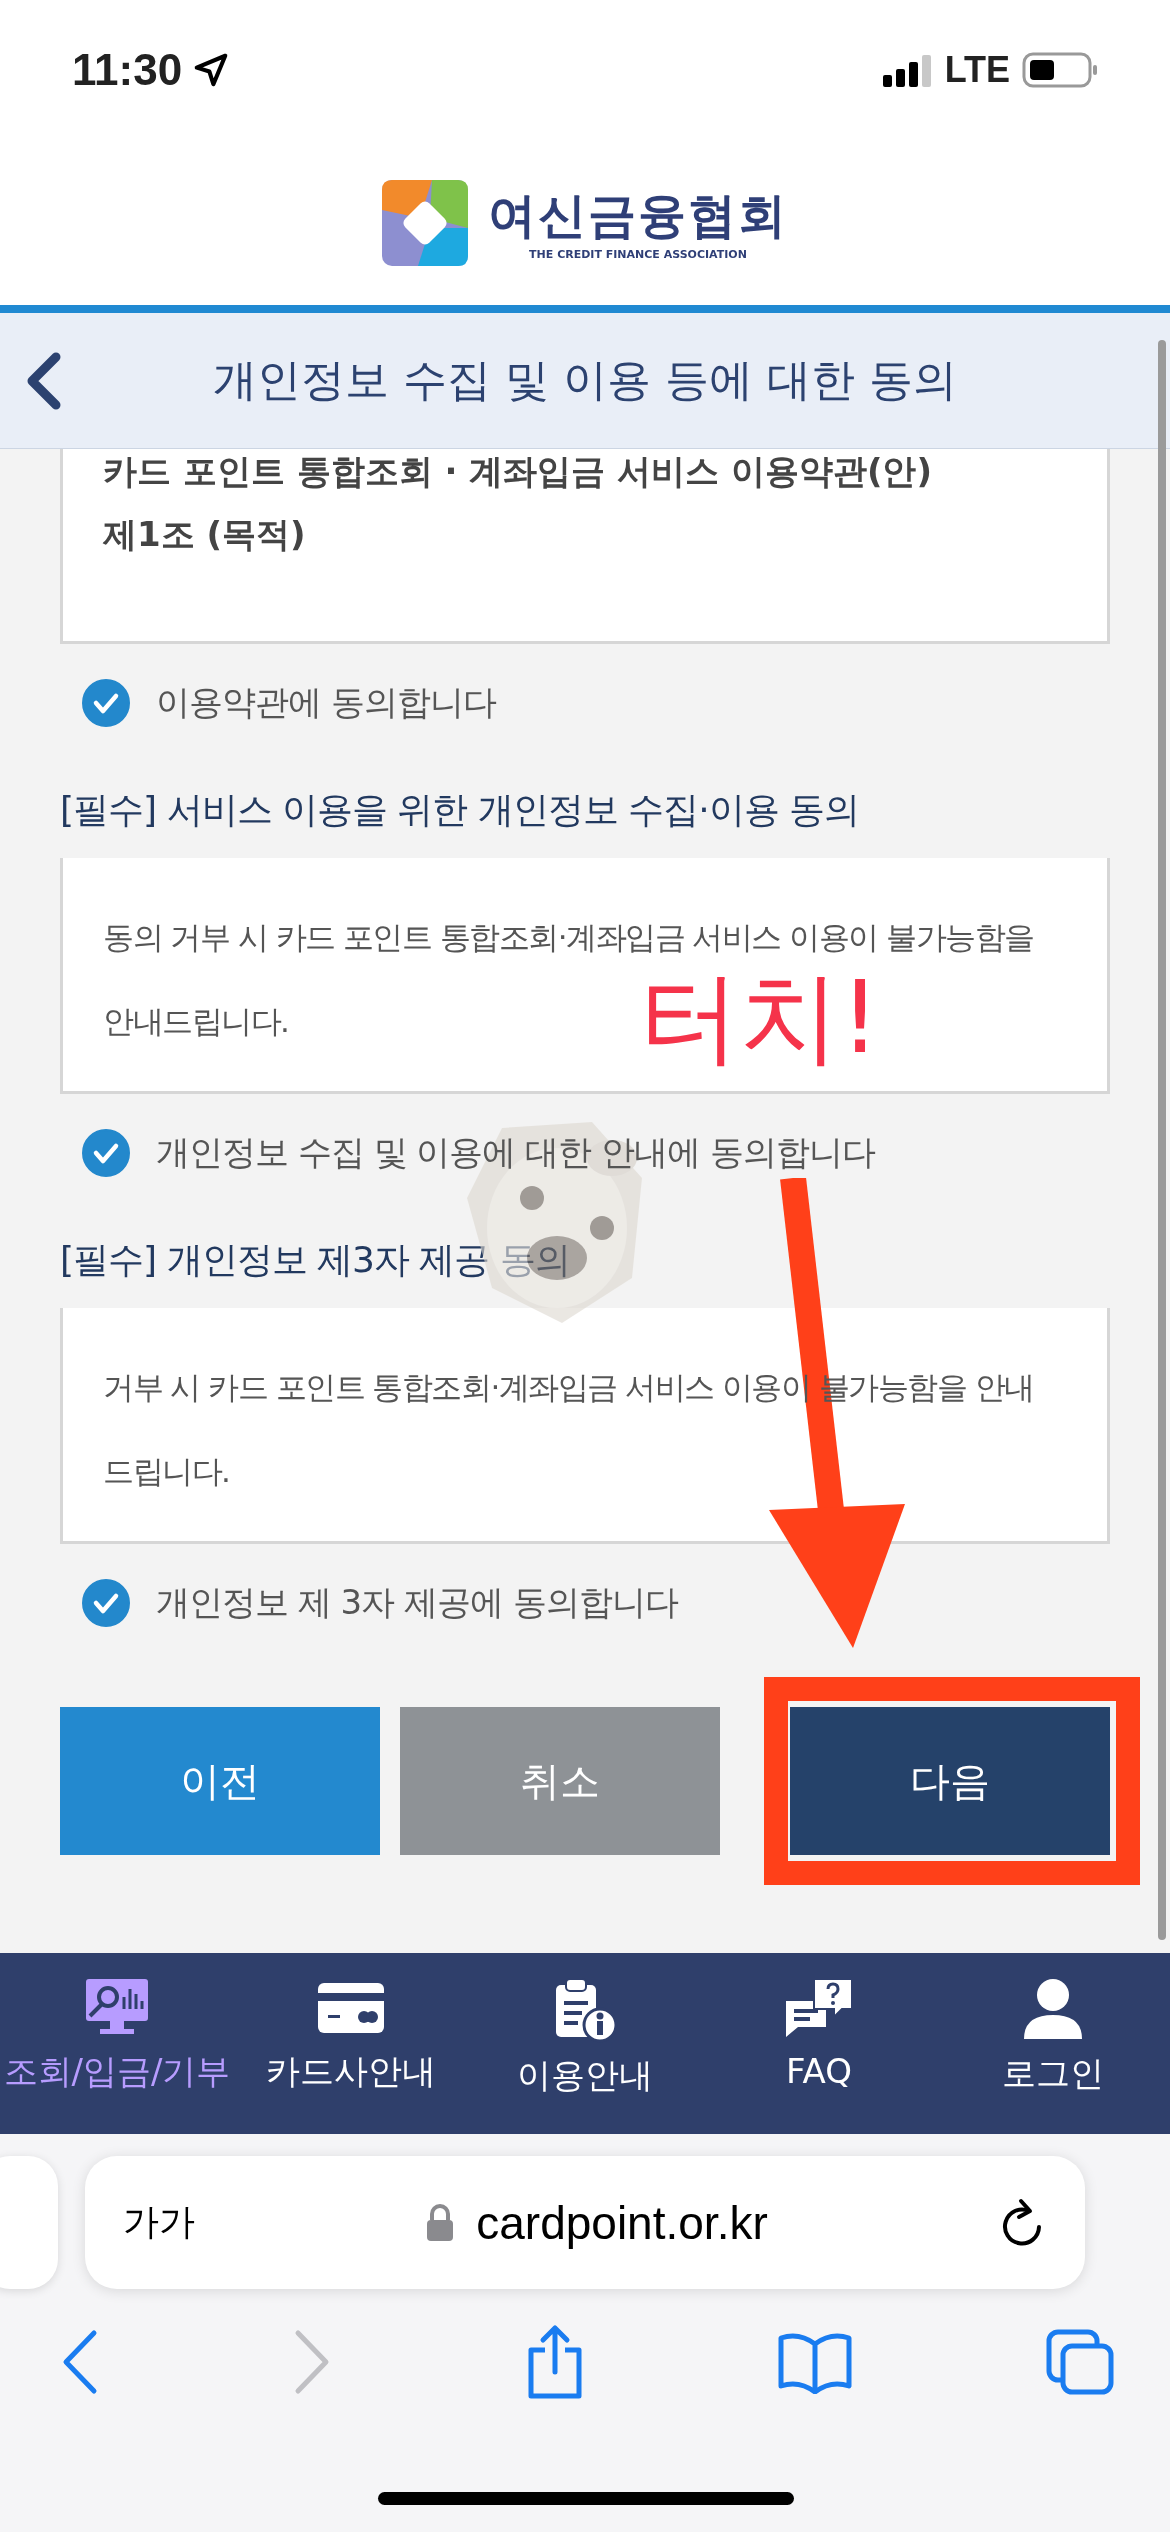 The image size is (1170, 2532). Describe the element at coordinates (159, 2222) in the screenshot. I see `text-size-button: 가가` at that location.